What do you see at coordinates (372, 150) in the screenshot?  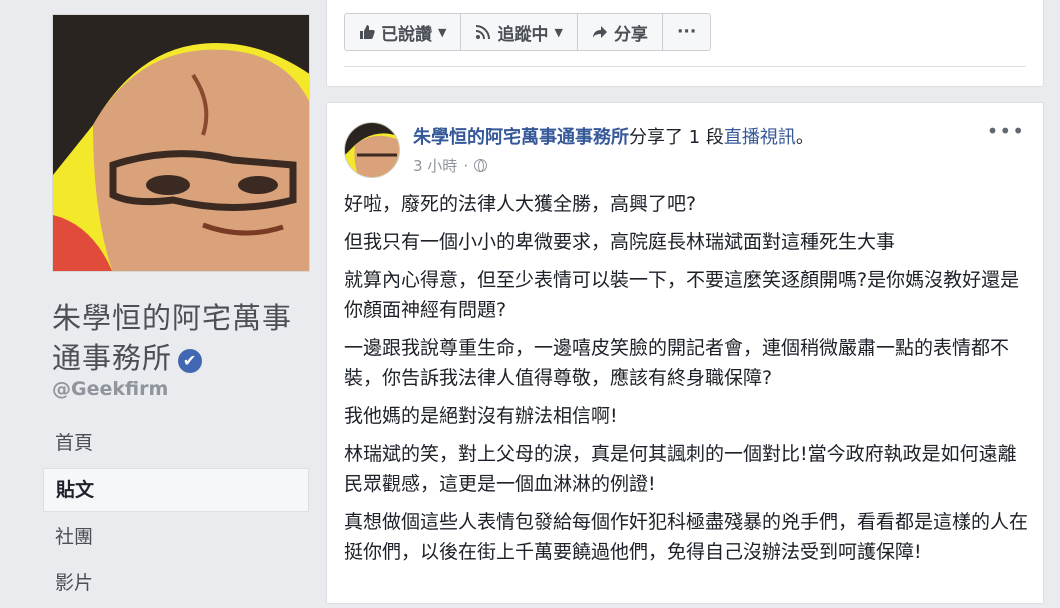 I see `post-author-avatar` at bounding box center [372, 150].